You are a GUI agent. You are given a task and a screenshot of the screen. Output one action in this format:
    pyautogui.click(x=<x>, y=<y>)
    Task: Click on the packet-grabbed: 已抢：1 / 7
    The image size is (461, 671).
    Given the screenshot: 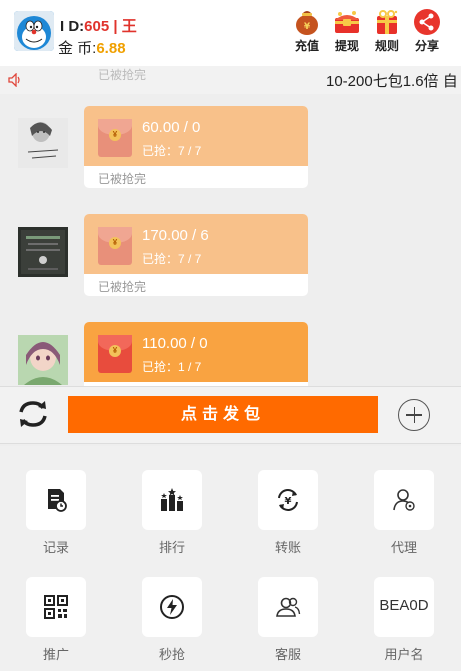 What is the action you would take?
    pyautogui.click(x=172, y=367)
    